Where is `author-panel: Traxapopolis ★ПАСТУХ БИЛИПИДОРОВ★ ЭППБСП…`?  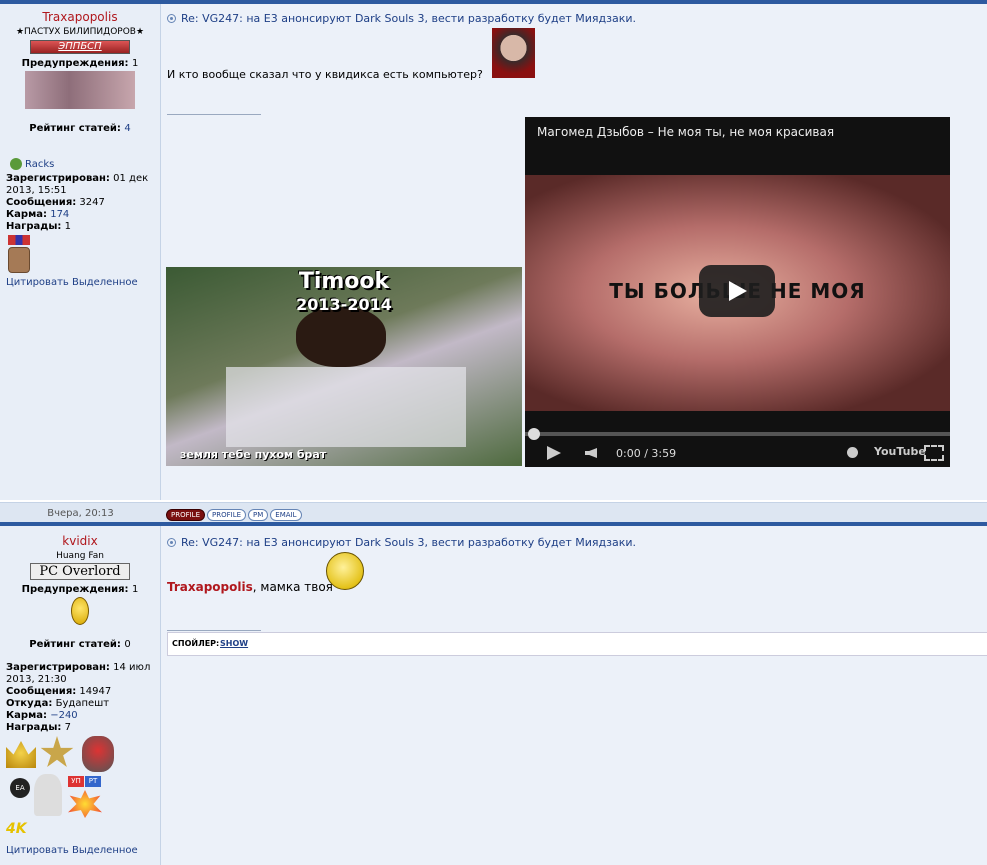
author-panel: Traxapopolis ★ПАСТУХ БИЛИПИДОРОВ★ ЭППБСП… is located at coordinates (80, 252).